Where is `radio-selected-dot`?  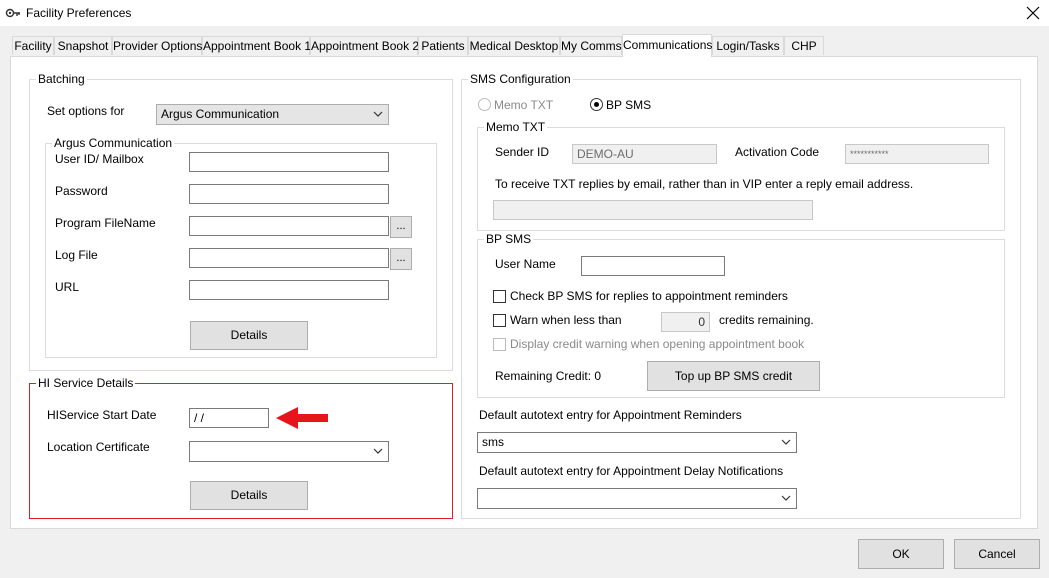 radio-selected-dot is located at coordinates (596, 104).